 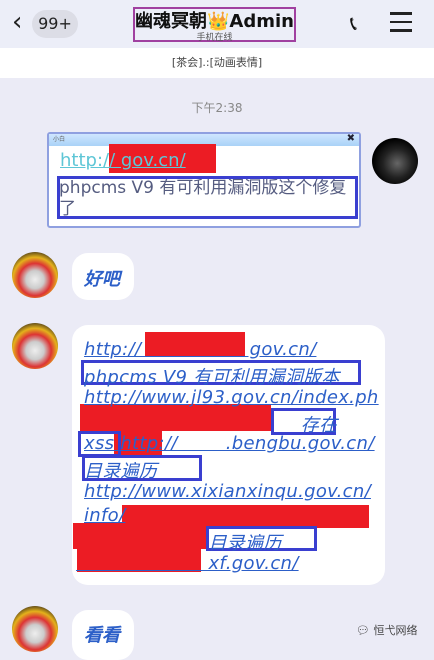 I want to click on message-text: 看看, so click(x=102, y=635).